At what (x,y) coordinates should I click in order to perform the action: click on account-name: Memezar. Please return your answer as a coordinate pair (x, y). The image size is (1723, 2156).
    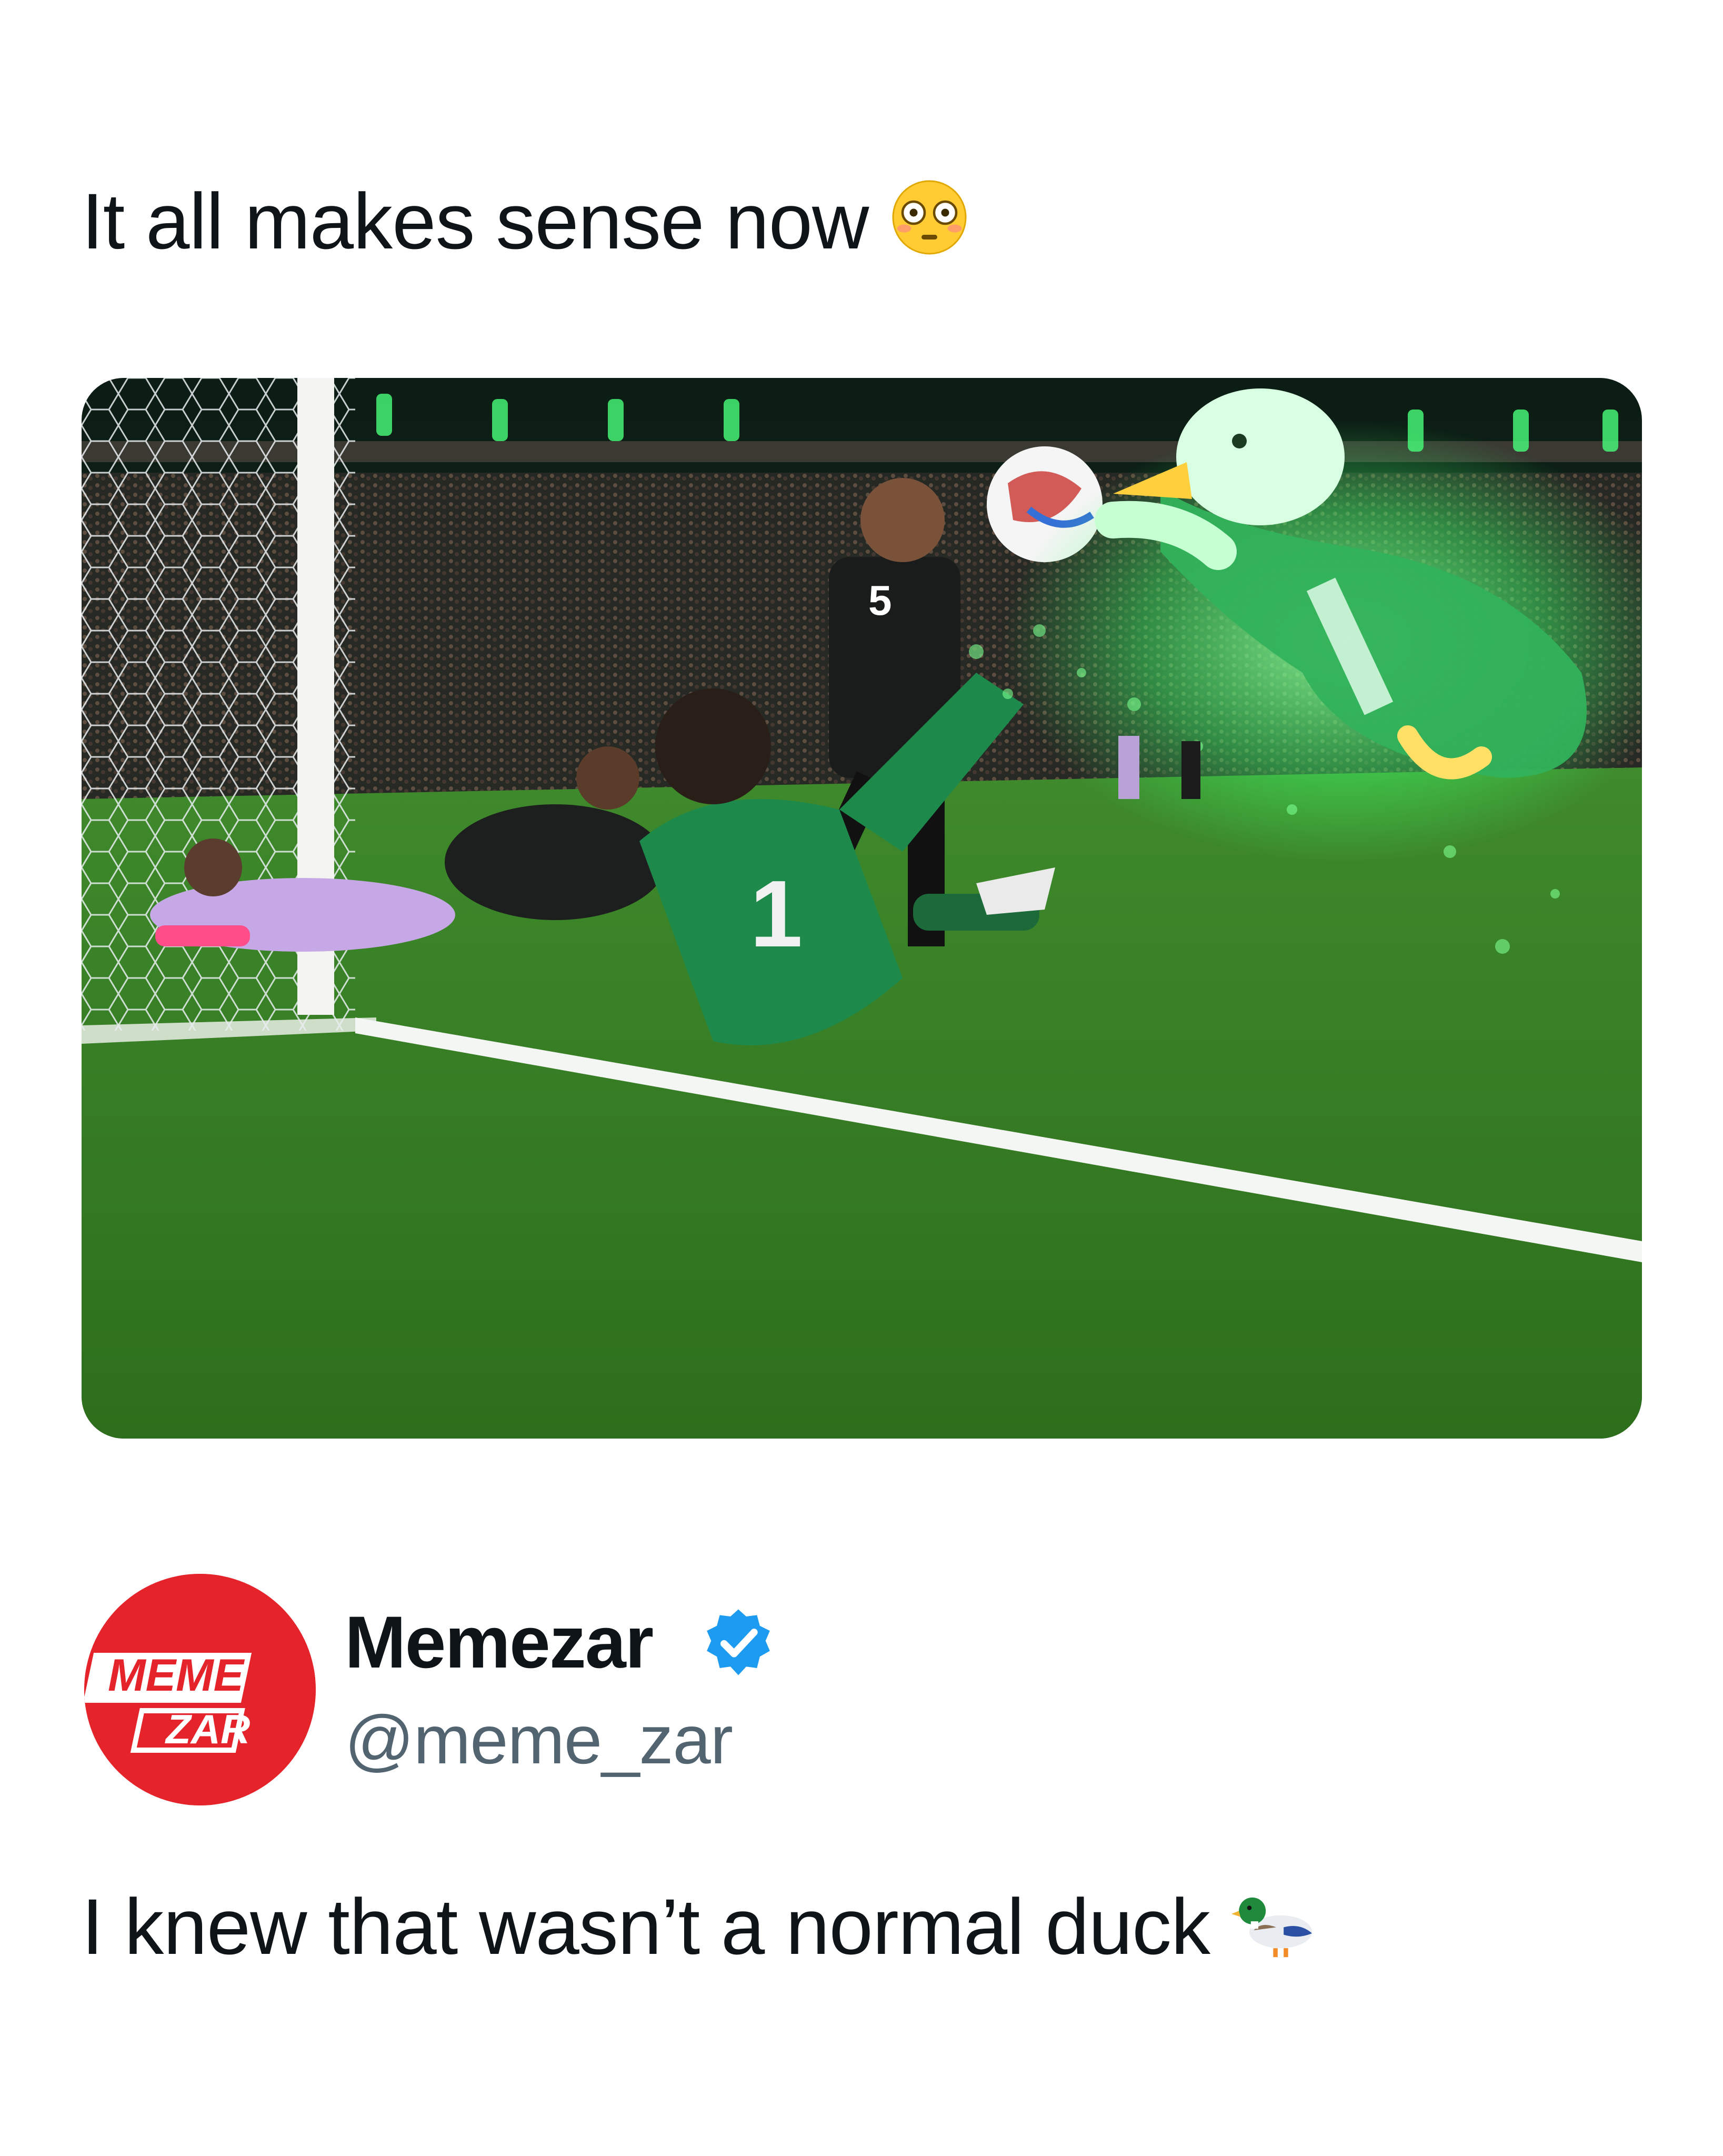
    Looking at the image, I should click on (499, 1642).